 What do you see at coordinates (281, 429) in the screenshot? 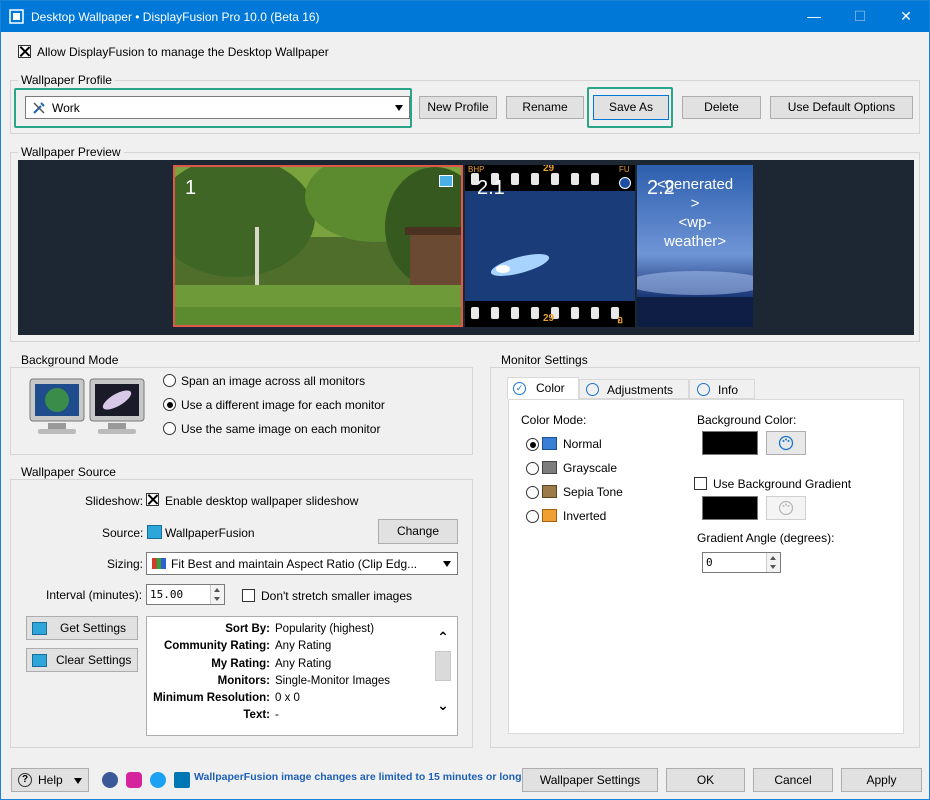
I see `bg-mode-same-label: Use the same image on each monitor` at bounding box center [281, 429].